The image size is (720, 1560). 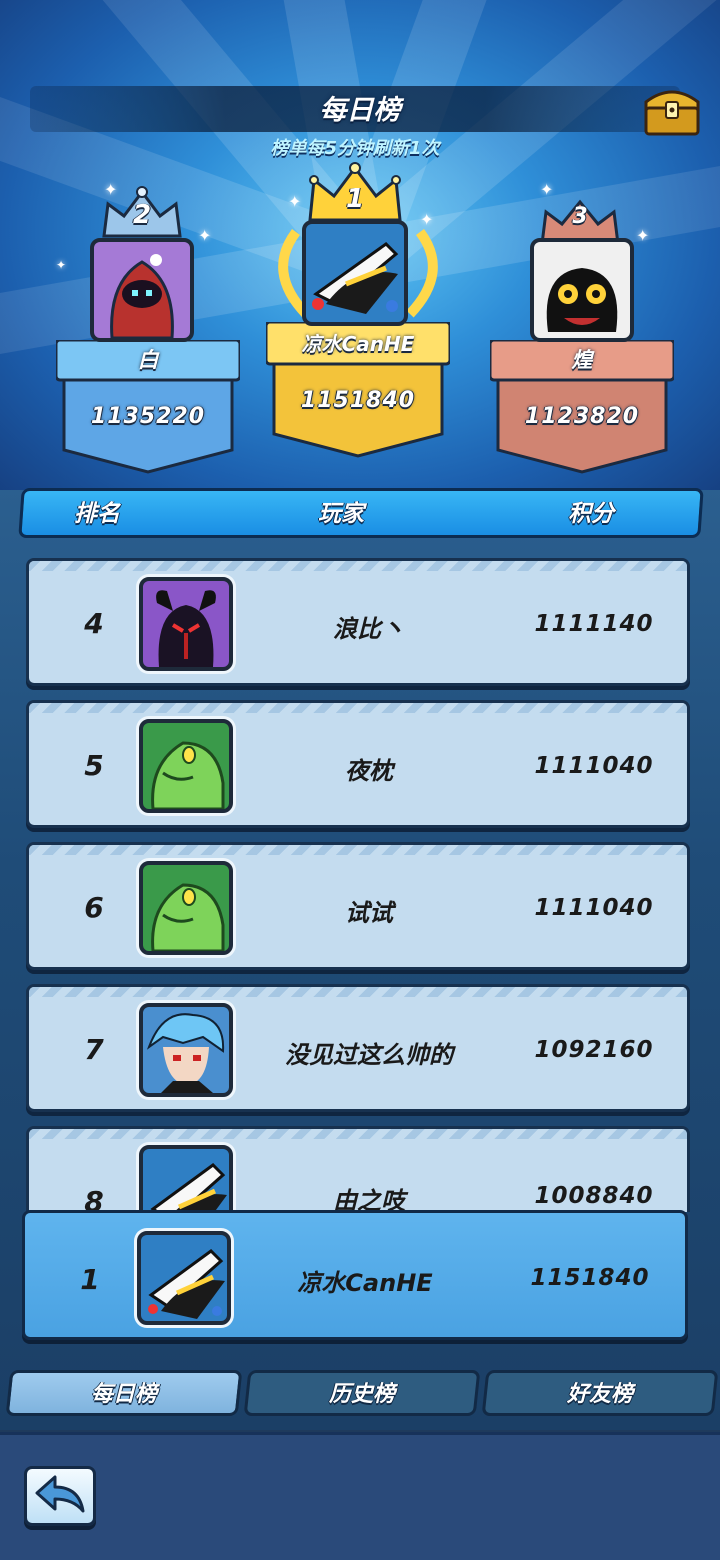 I want to click on row-player-name: 由之吱, so click(x=369, y=1199).